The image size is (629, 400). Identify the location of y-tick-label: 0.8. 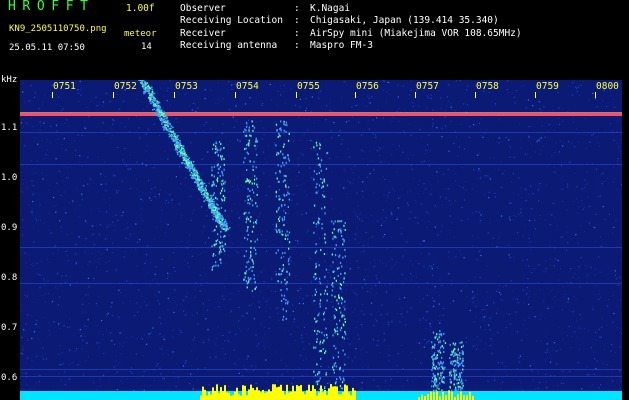
(9, 278).